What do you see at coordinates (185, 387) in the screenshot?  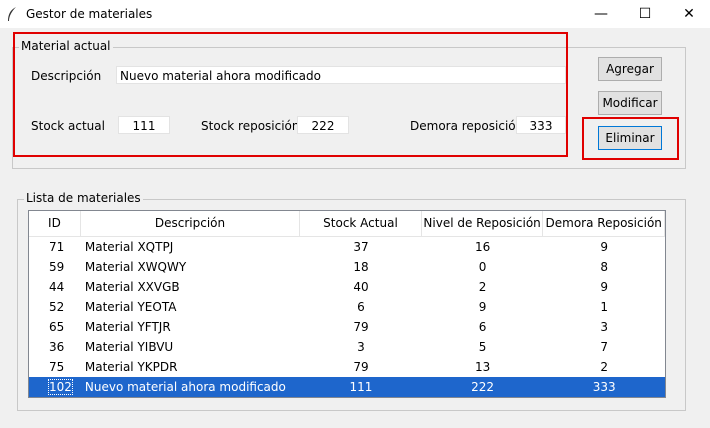 I see `cell-descripcion: Nuevo material ahora modificado` at bounding box center [185, 387].